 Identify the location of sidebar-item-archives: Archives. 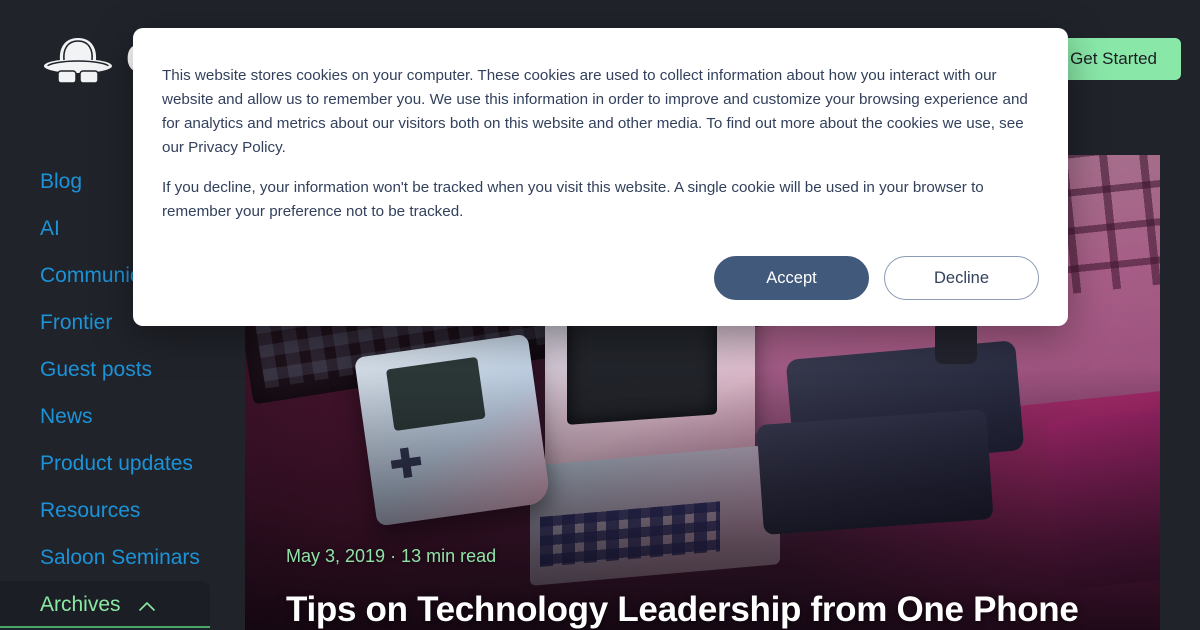
(105, 604).